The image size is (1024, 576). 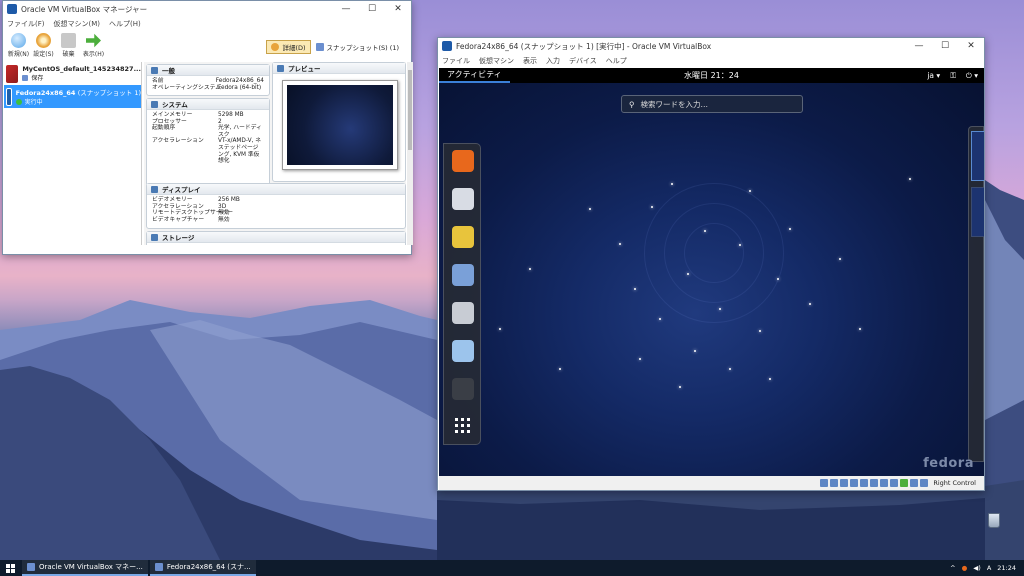 What do you see at coordinates (18, 45) in the screenshot?
I see `new-button: 新規(N)` at bounding box center [18, 45].